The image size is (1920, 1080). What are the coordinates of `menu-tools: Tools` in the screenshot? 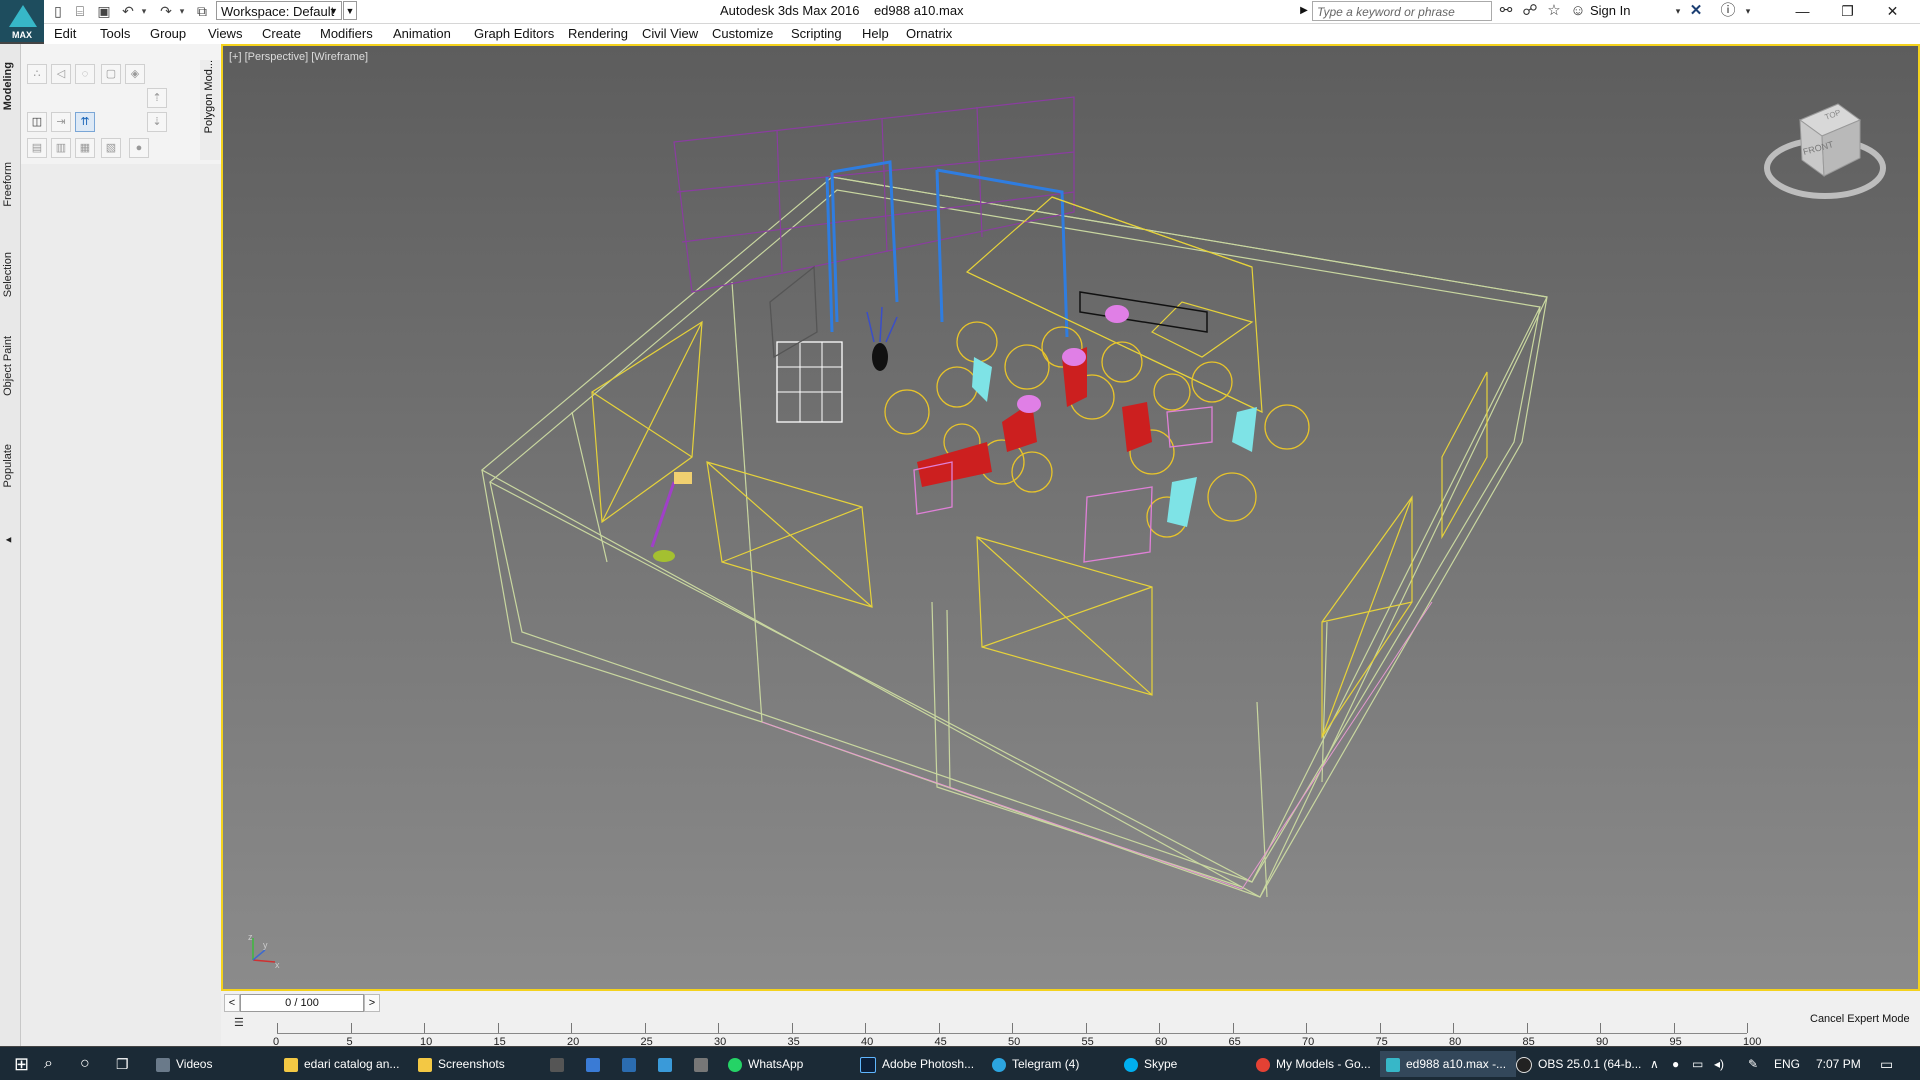 It's located at (115, 34).